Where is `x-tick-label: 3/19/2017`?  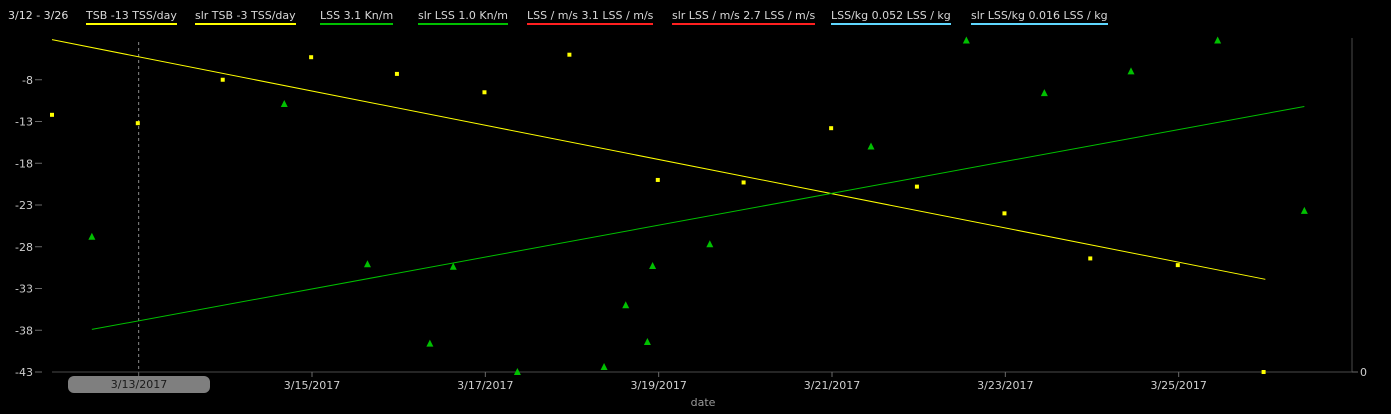 x-tick-label: 3/19/2017 is located at coordinates (658, 385).